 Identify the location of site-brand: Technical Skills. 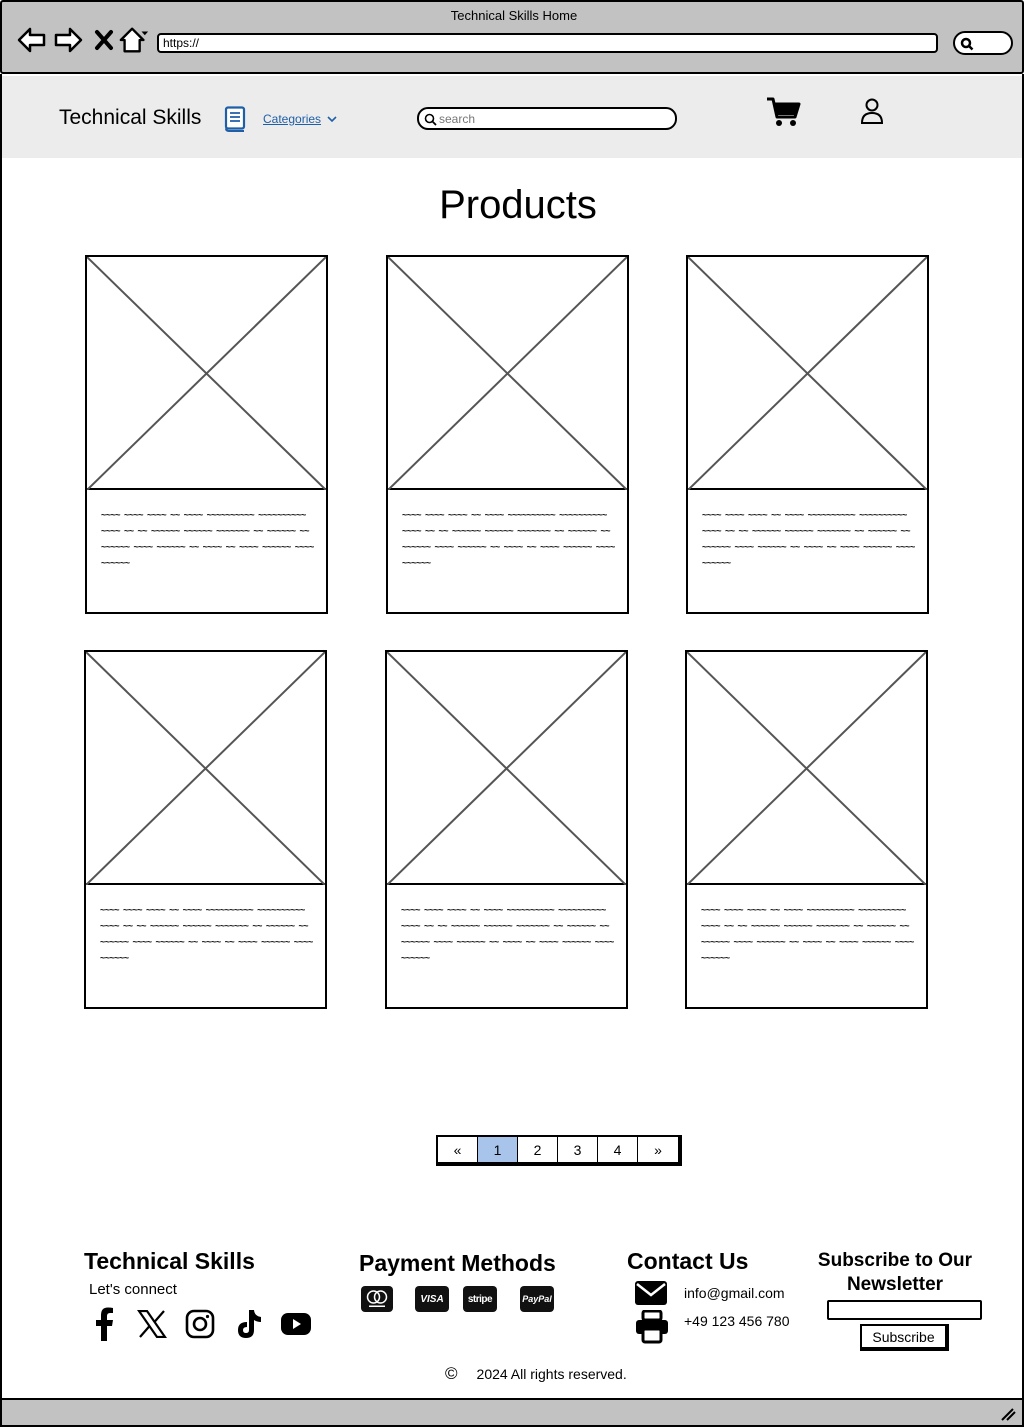
(130, 118).